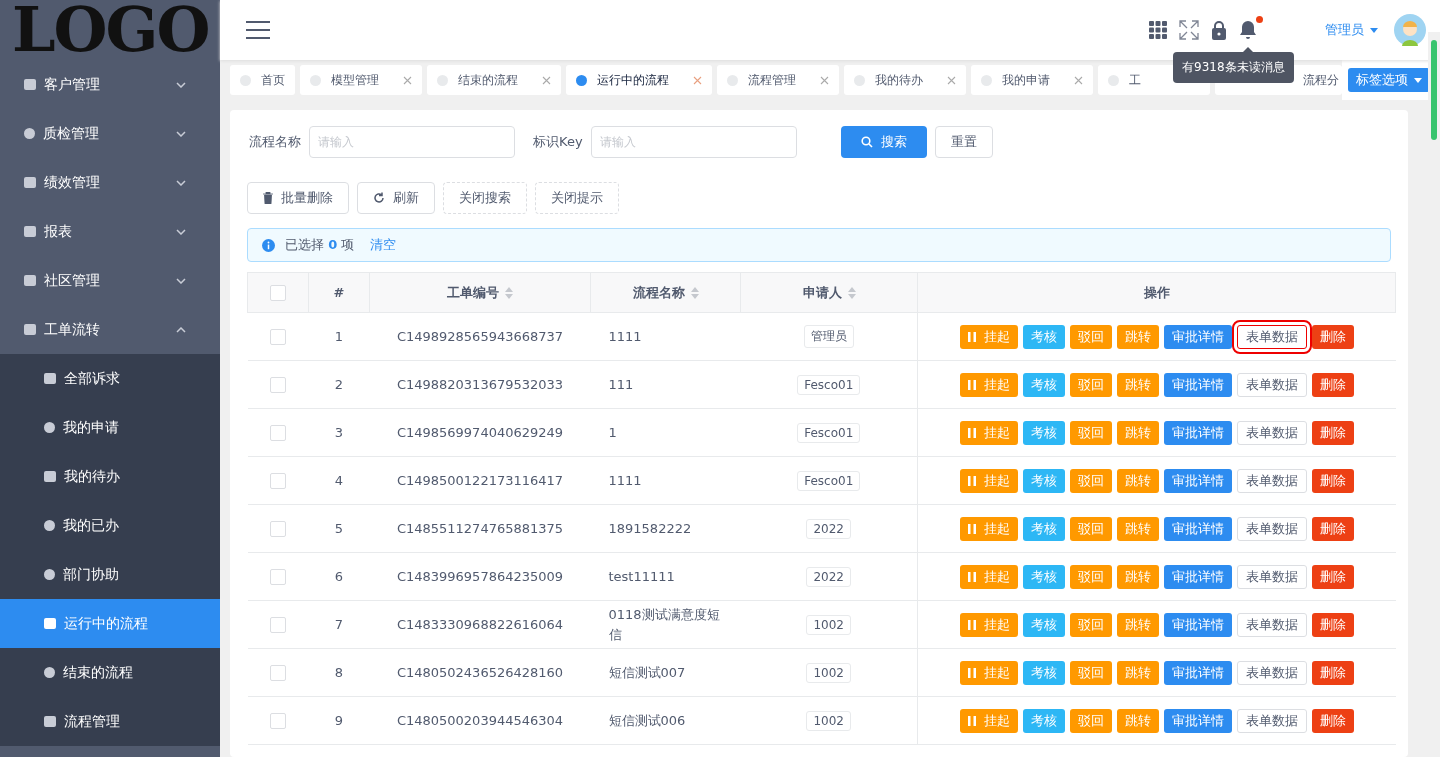  Describe the element at coordinates (639, 80) in the screenshot. I see `tab: 运行中的流程` at that location.